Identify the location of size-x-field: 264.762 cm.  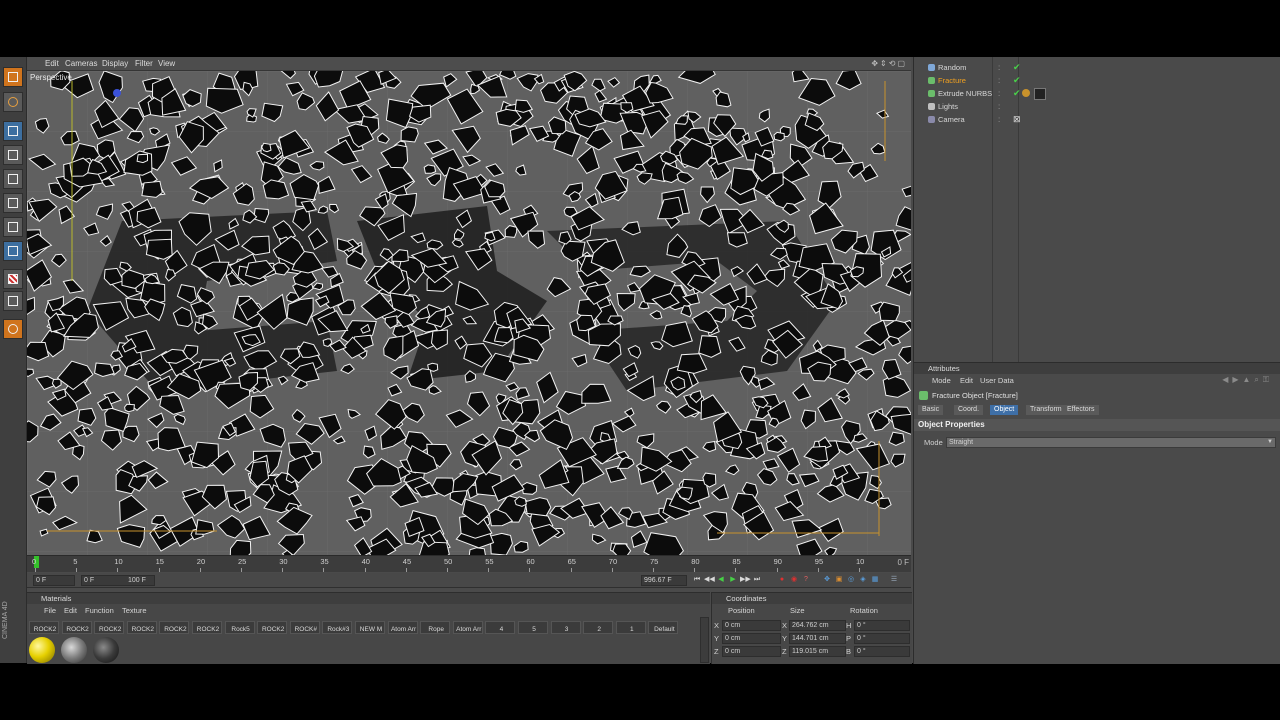
(817, 625).